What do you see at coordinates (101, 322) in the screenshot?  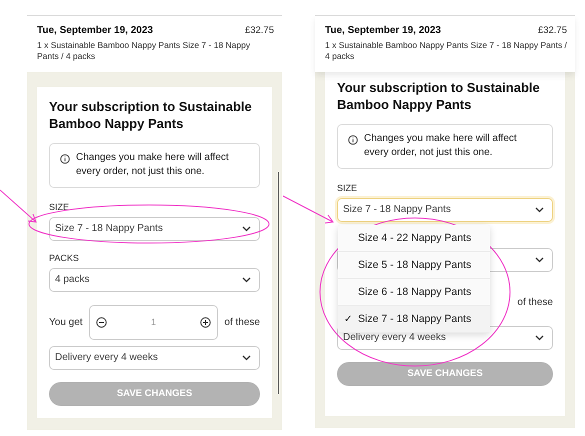 I see `minus-icon` at bounding box center [101, 322].